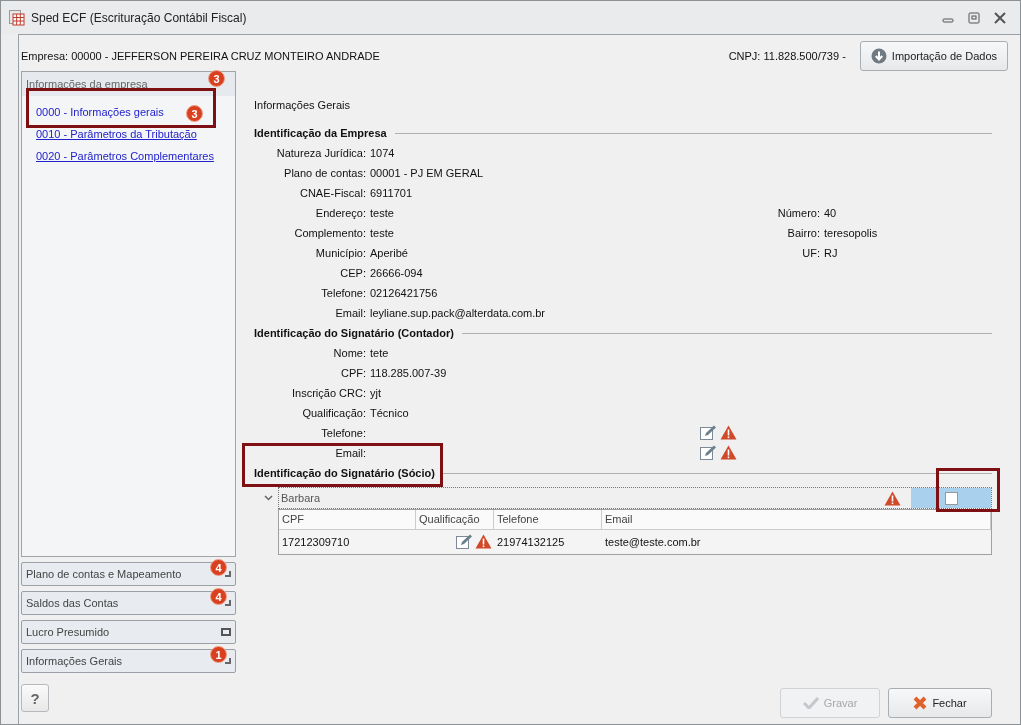 The width and height of the screenshot is (1021, 725). What do you see at coordinates (379, 353) in the screenshot?
I see `field-value: tete` at bounding box center [379, 353].